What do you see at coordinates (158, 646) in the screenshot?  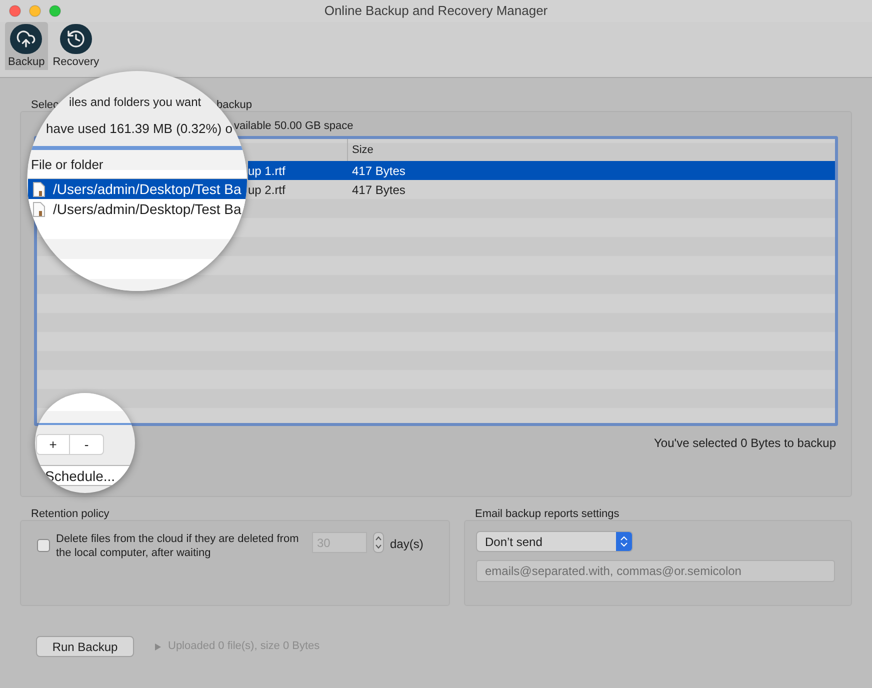 I see `disclosure-triangle-icon` at bounding box center [158, 646].